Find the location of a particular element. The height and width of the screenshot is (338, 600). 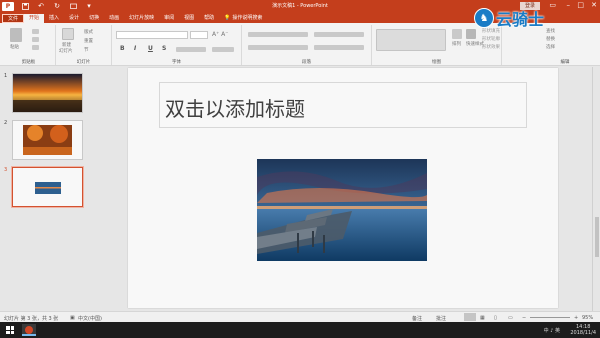

pier-thumbnail-image is located at coordinates (47, 187).